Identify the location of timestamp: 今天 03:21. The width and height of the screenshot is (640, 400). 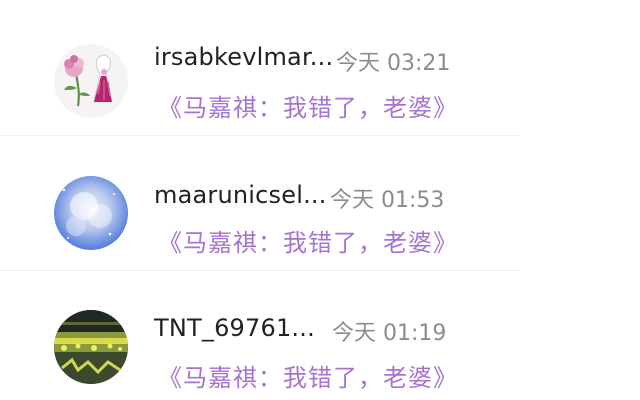
(393, 63).